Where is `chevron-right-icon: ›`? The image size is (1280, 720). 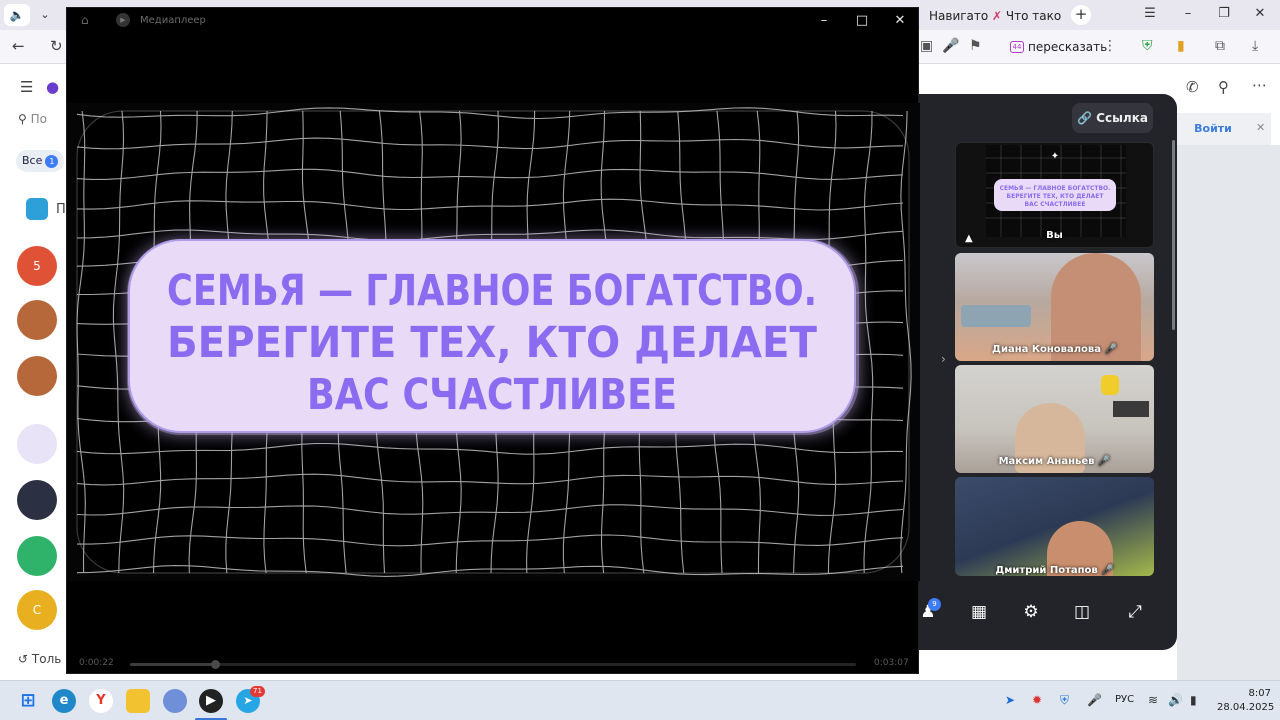 chevron-right-icon: › is located at coordinates (943, 359).